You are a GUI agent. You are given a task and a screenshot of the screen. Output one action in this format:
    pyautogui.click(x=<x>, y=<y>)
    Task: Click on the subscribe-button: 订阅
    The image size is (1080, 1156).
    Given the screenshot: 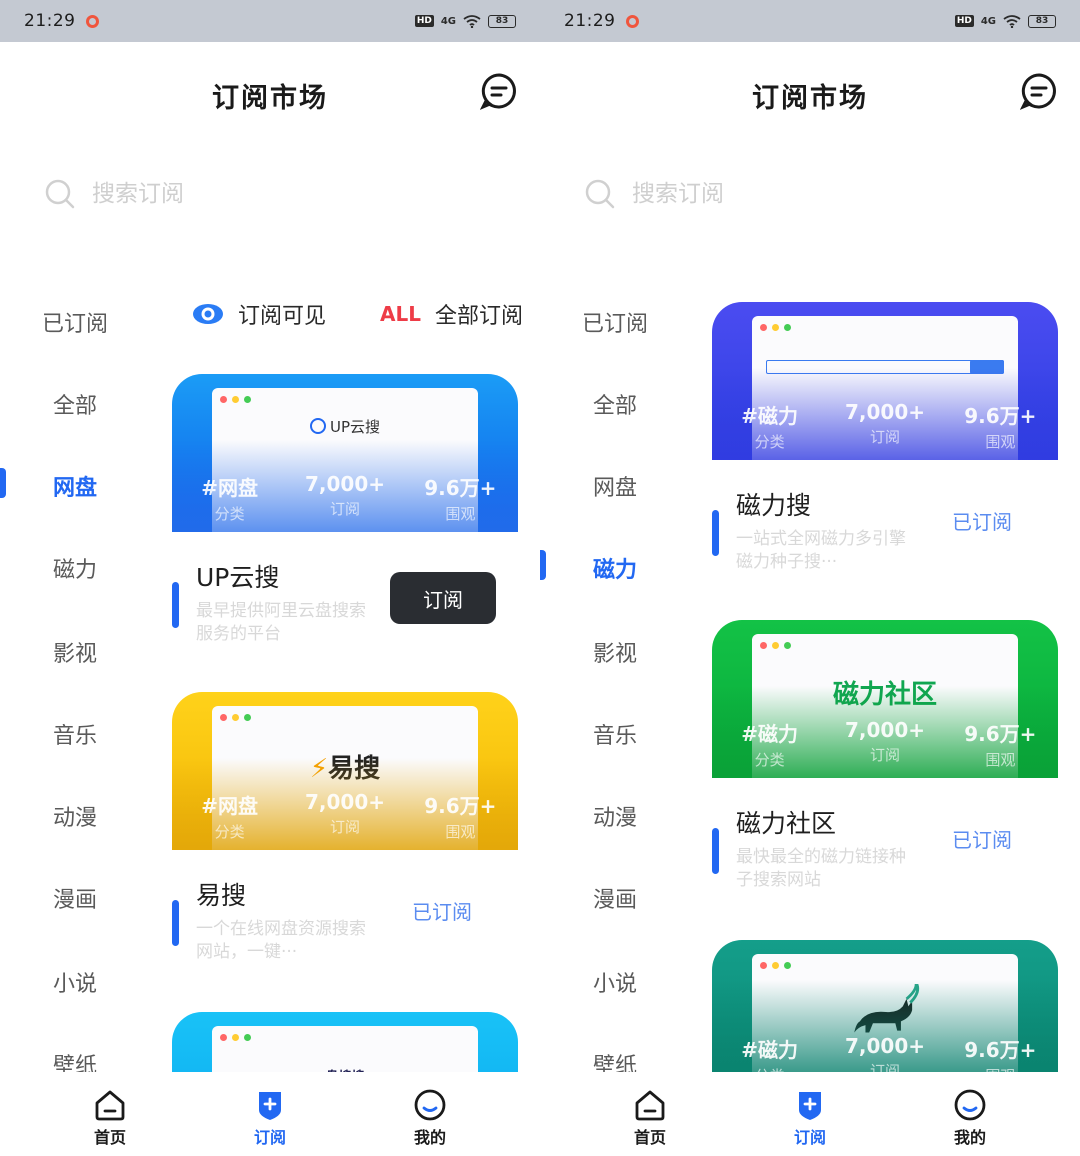 What is the action you would take?
    pyautogui.click(x=443, y=598)
    